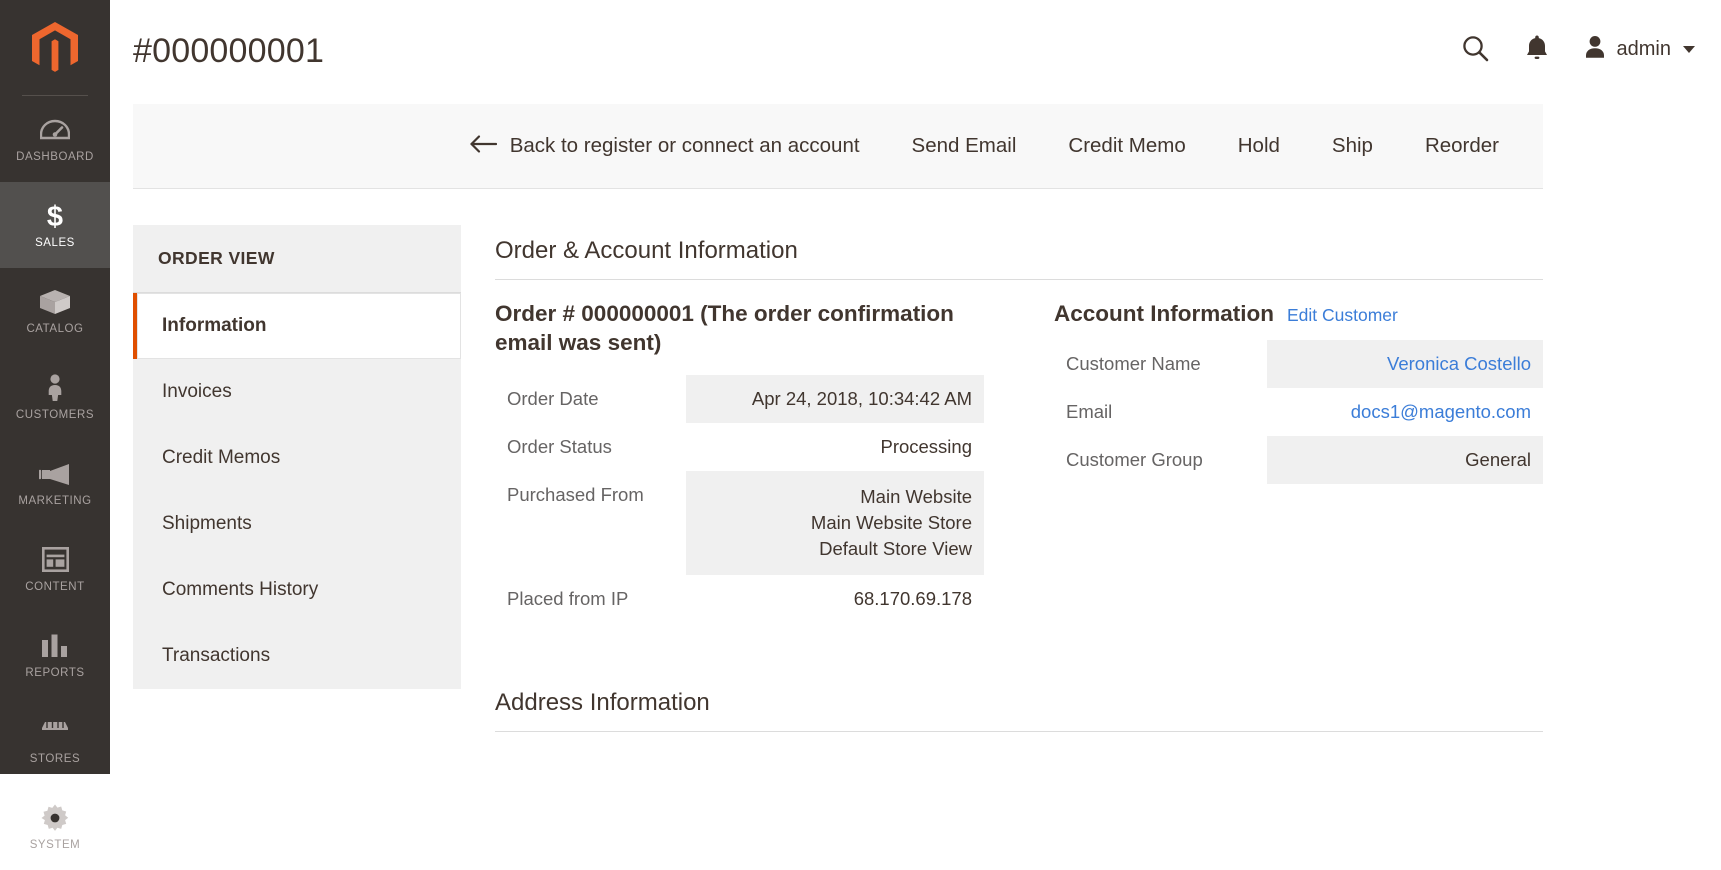 This screenshot has height=870, width=1721. Describe the element at coordinates (1595, 49) in the screenshot. I see `user-avatar-icon` at that location.